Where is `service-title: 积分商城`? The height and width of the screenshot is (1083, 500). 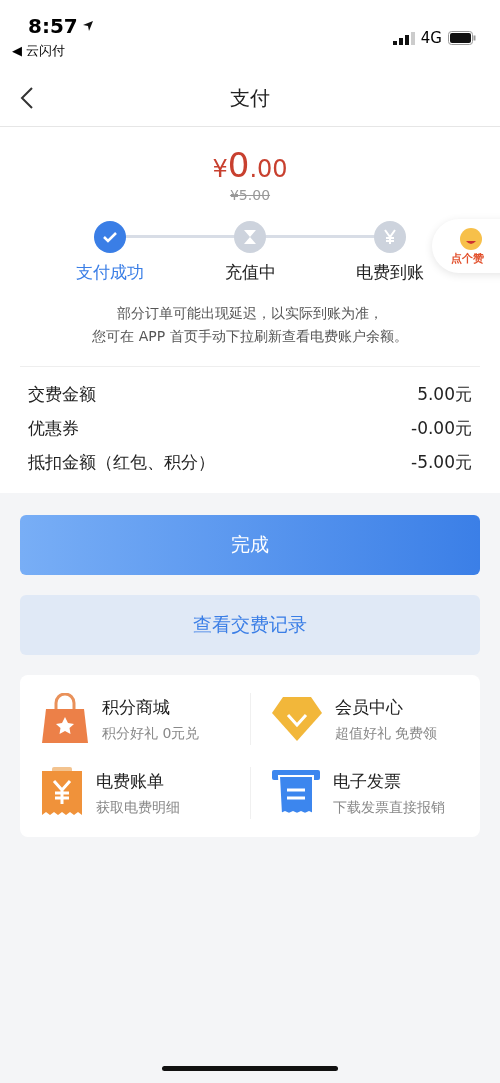
service-title: 积分商城 is located at coordinates (136, 707).